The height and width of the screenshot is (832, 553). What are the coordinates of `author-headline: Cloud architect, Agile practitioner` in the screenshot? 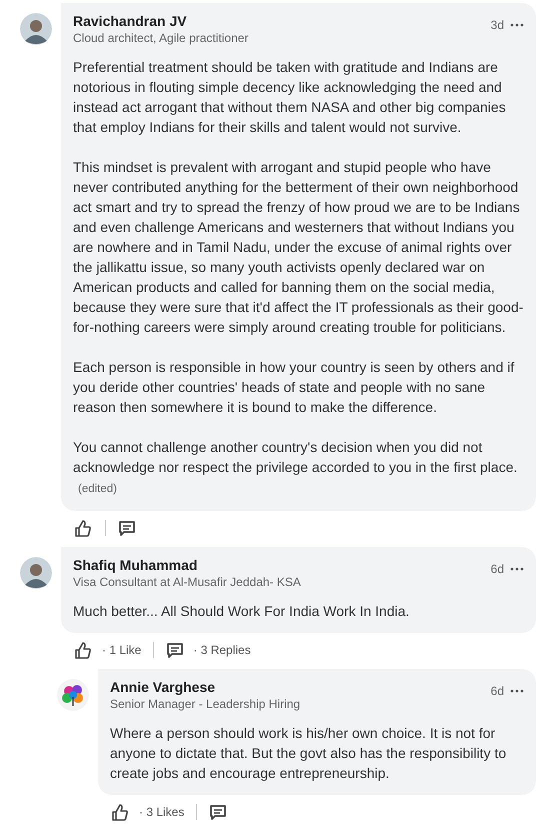 It's located at (160, 38).